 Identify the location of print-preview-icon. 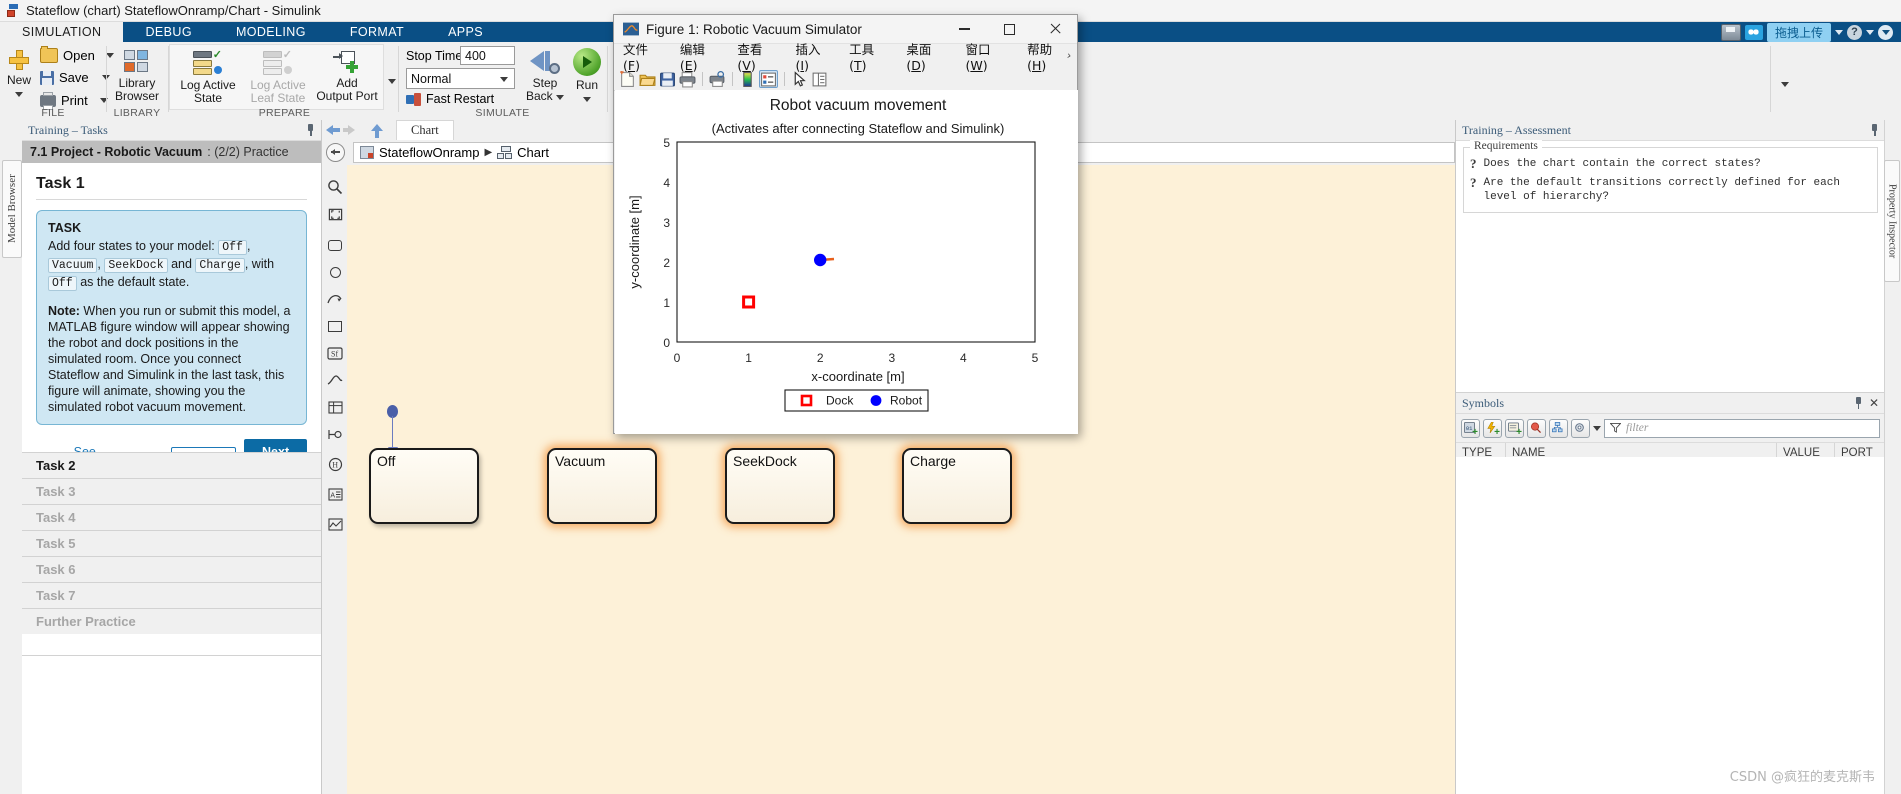
(717, 78).